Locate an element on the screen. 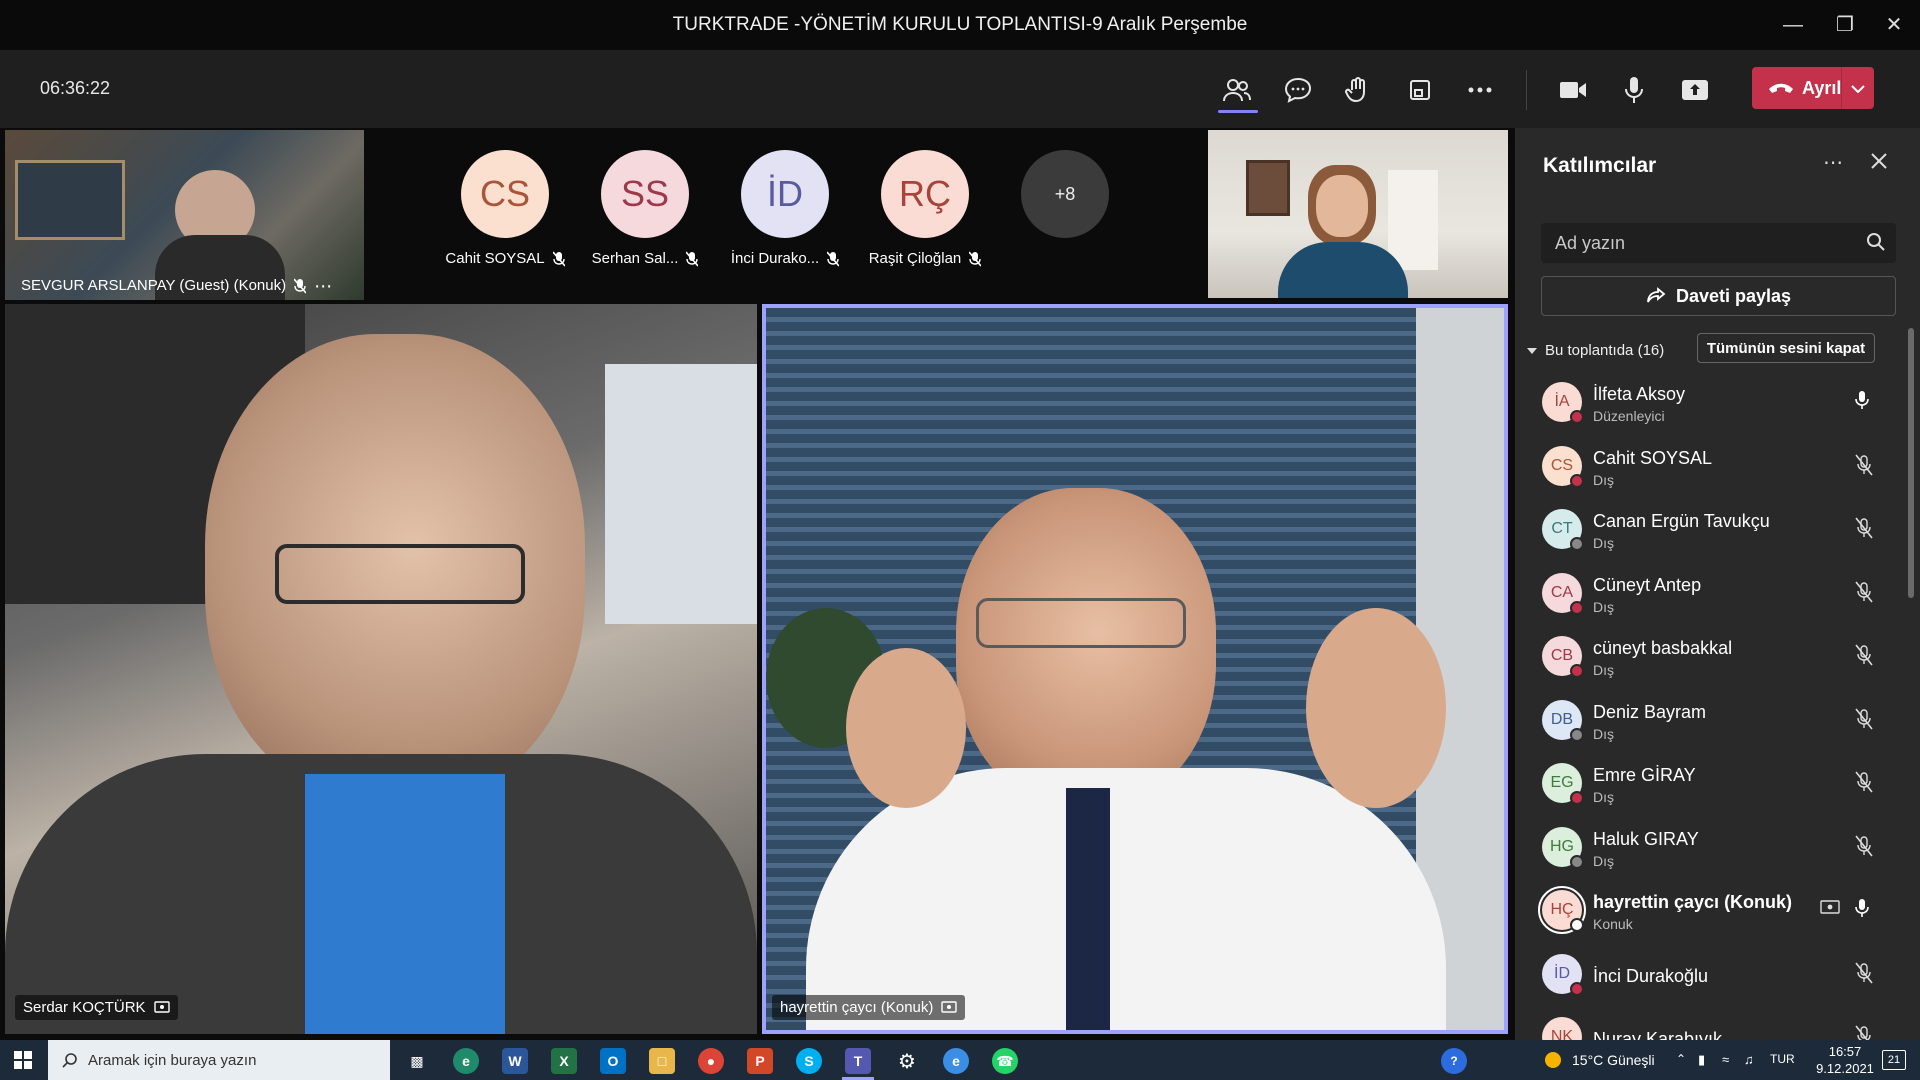  weather-text: 15°C Güneşli is located at coordinates (1613, 1060).